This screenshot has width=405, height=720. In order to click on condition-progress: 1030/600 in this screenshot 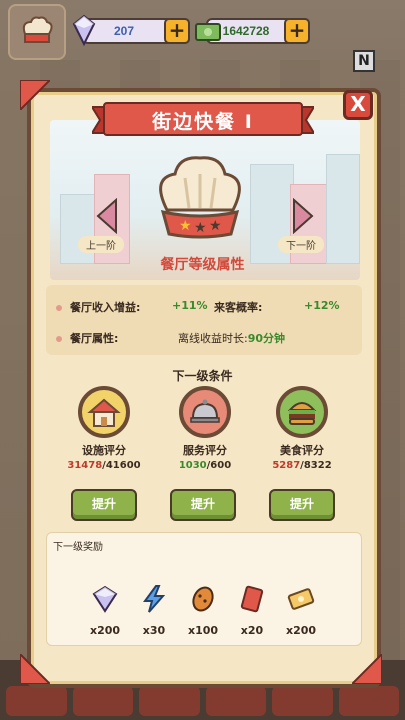, I will do `click(205, 465)`.